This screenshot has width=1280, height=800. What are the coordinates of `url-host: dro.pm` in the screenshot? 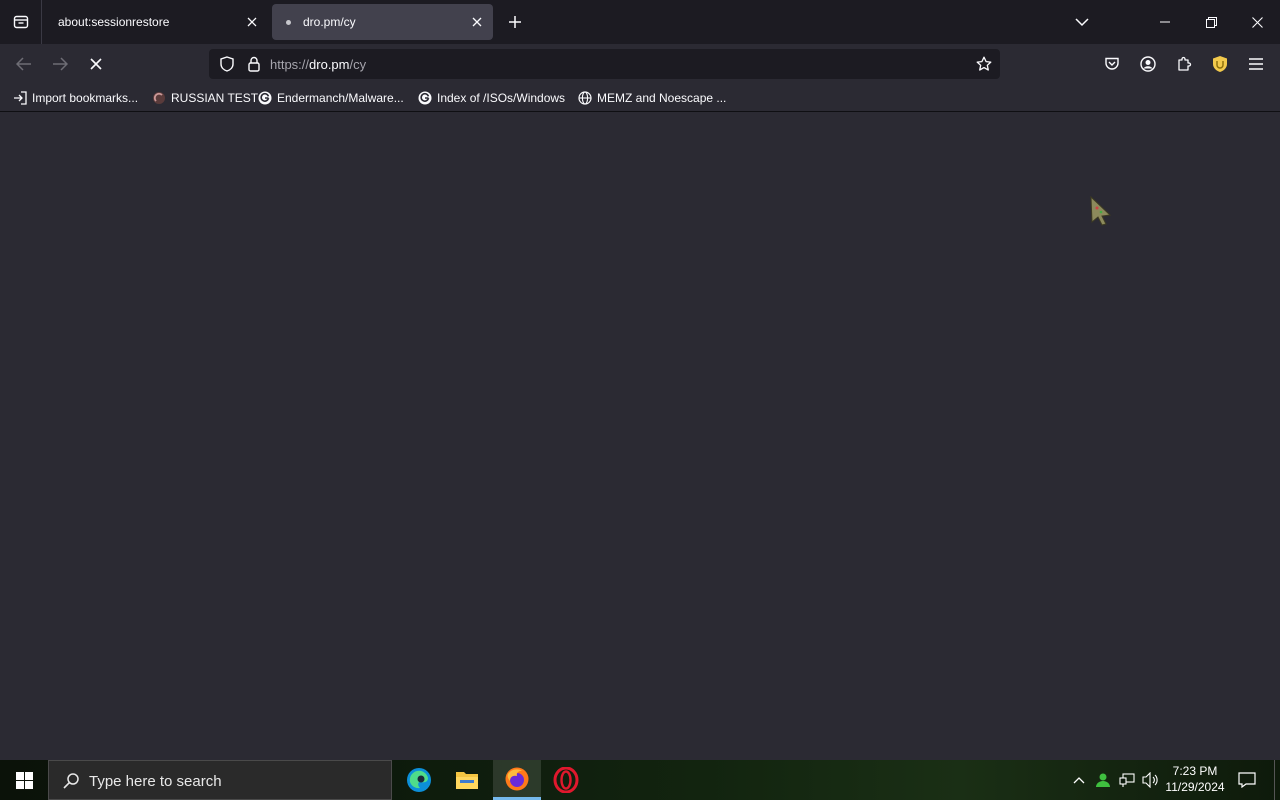 It's located at (329, 64).